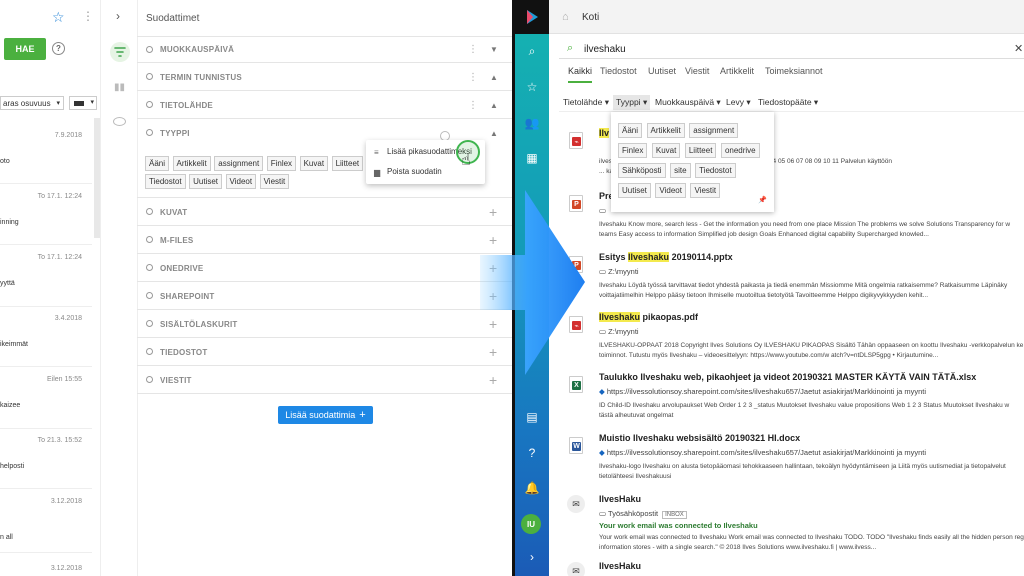 The height and width of the screenshot is (576, 1024). What do you see at coordinates (324, 380) in the screenshot?
I see `filter-row-viestit: VIESTIT +` at bounding box center [324, 380].